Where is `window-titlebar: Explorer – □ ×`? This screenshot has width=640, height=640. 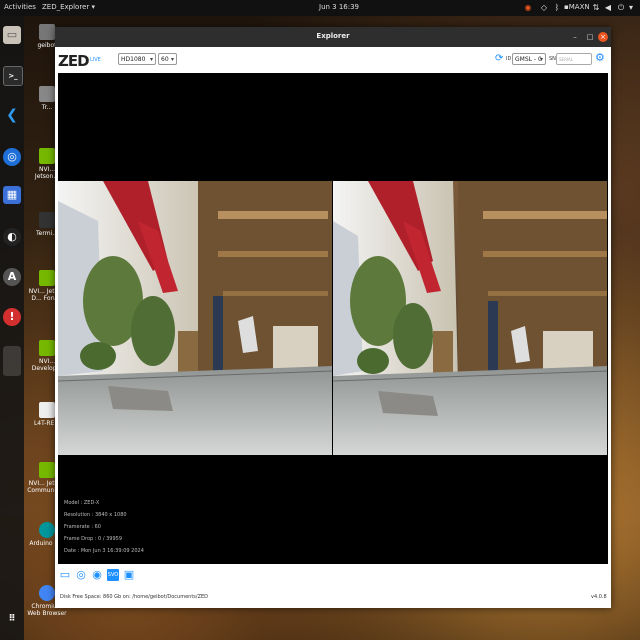 window-titlebar: Explorer – □ × is located at coordinates (333, 37).